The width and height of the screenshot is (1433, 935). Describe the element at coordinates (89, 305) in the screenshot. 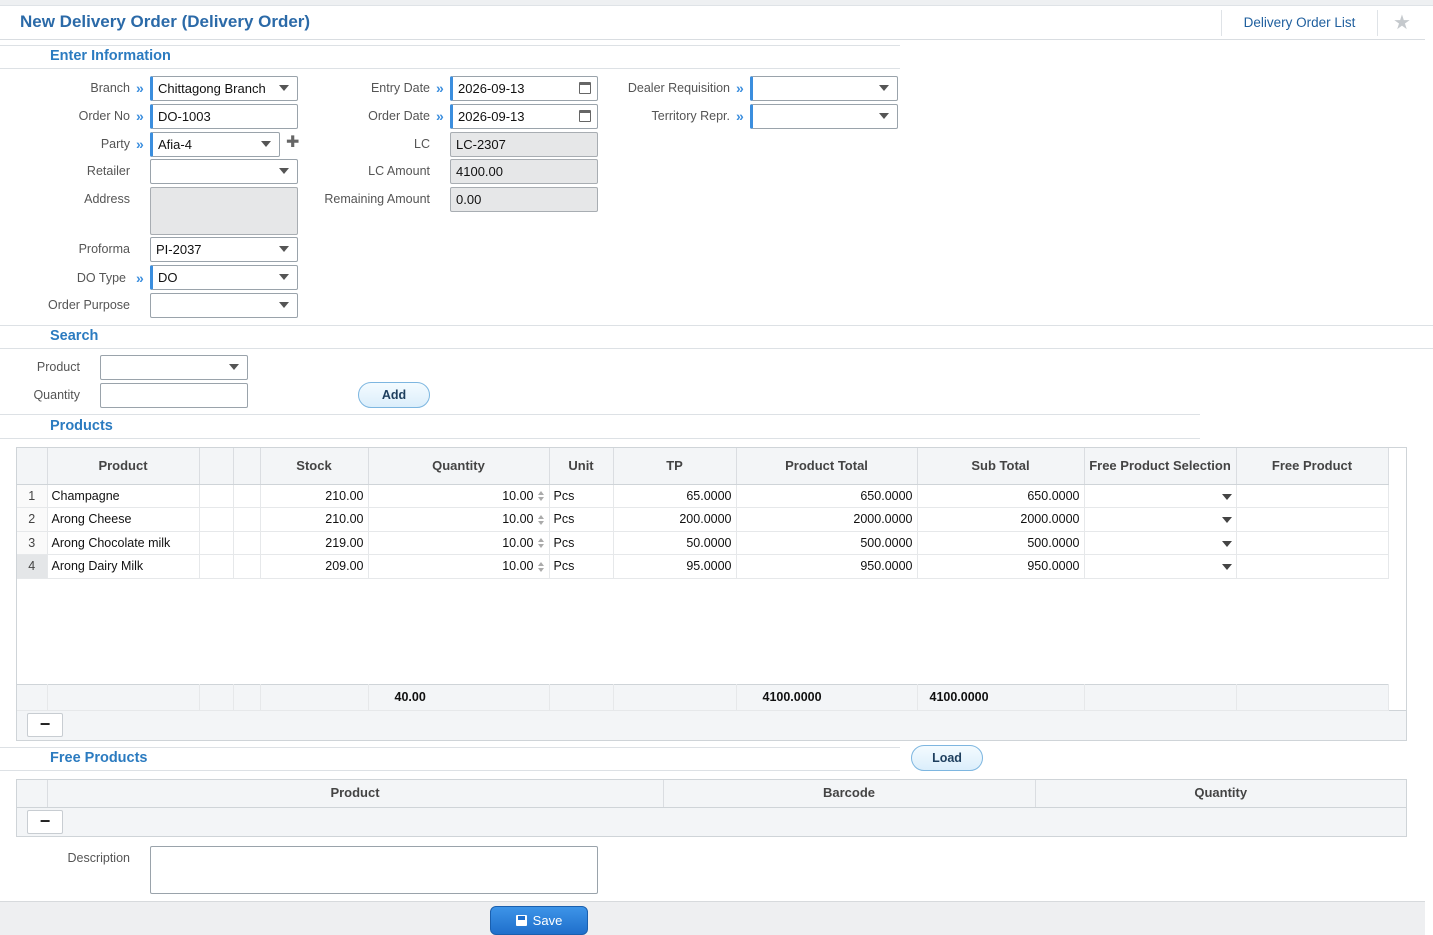

I see `order-purpose-label: Order Purpose` at that location.